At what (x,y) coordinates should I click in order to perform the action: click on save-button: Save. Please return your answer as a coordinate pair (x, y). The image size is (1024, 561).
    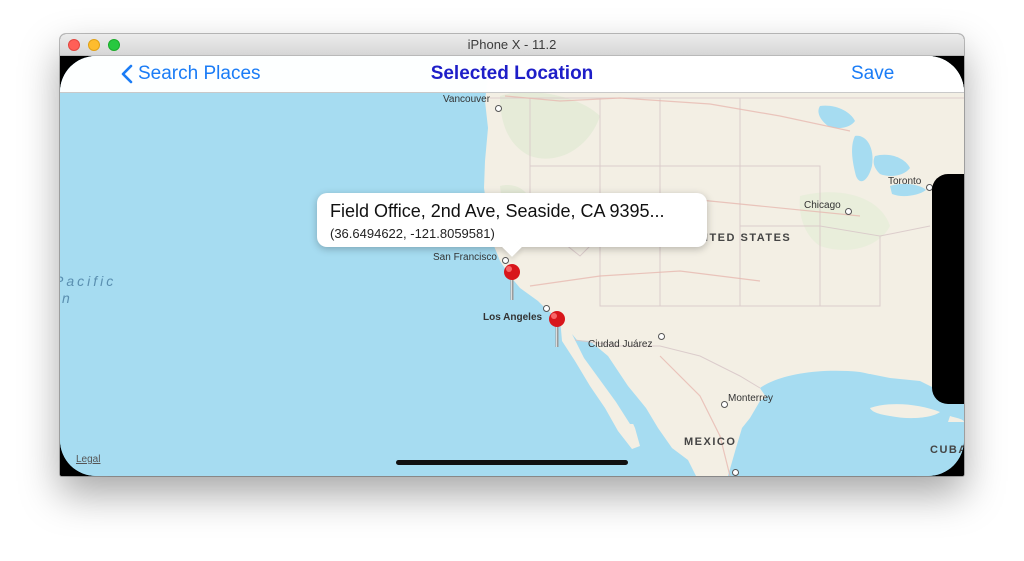
    Looking at the image, I should click on (872, 74).